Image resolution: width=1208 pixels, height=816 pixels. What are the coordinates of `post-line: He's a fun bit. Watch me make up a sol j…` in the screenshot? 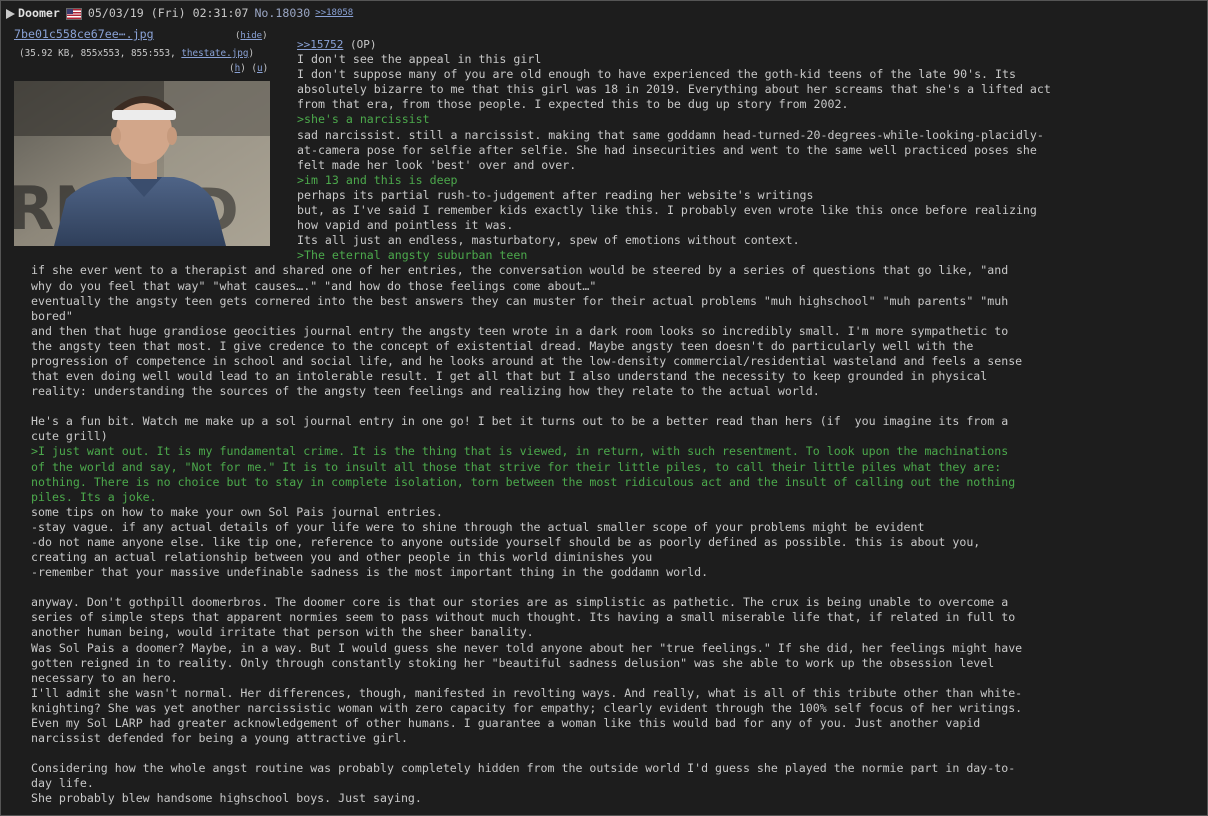 It's located at (520, 421).